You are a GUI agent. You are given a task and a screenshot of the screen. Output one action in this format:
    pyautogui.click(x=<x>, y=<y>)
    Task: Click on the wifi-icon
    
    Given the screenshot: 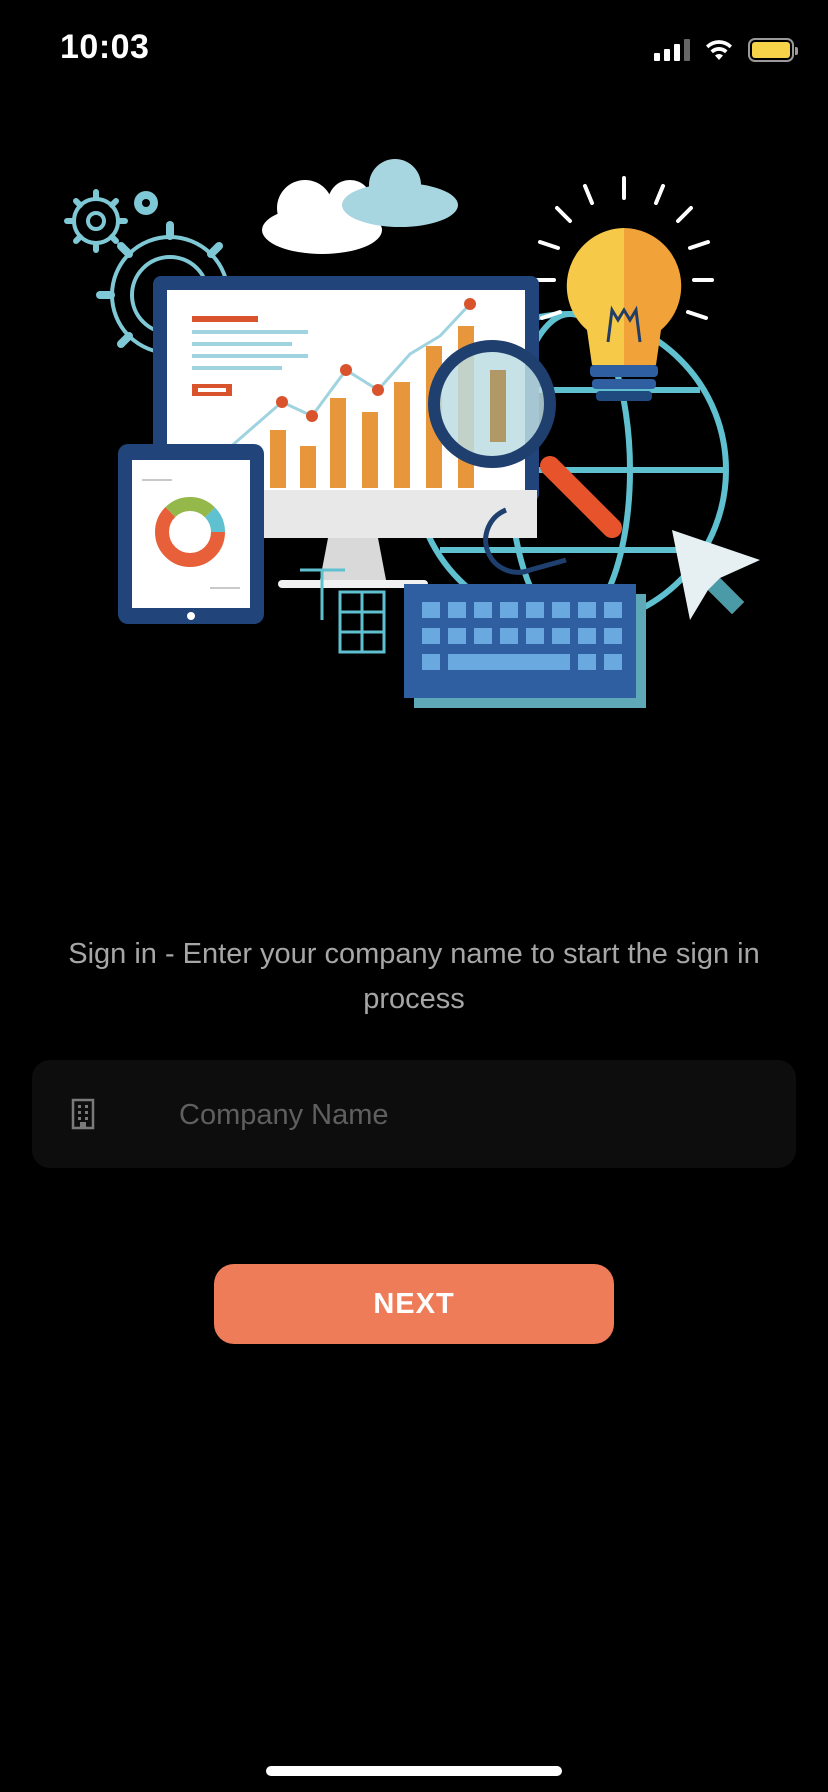 What is the action you would take?
    pyautogui.click(x=719, y=50)
    